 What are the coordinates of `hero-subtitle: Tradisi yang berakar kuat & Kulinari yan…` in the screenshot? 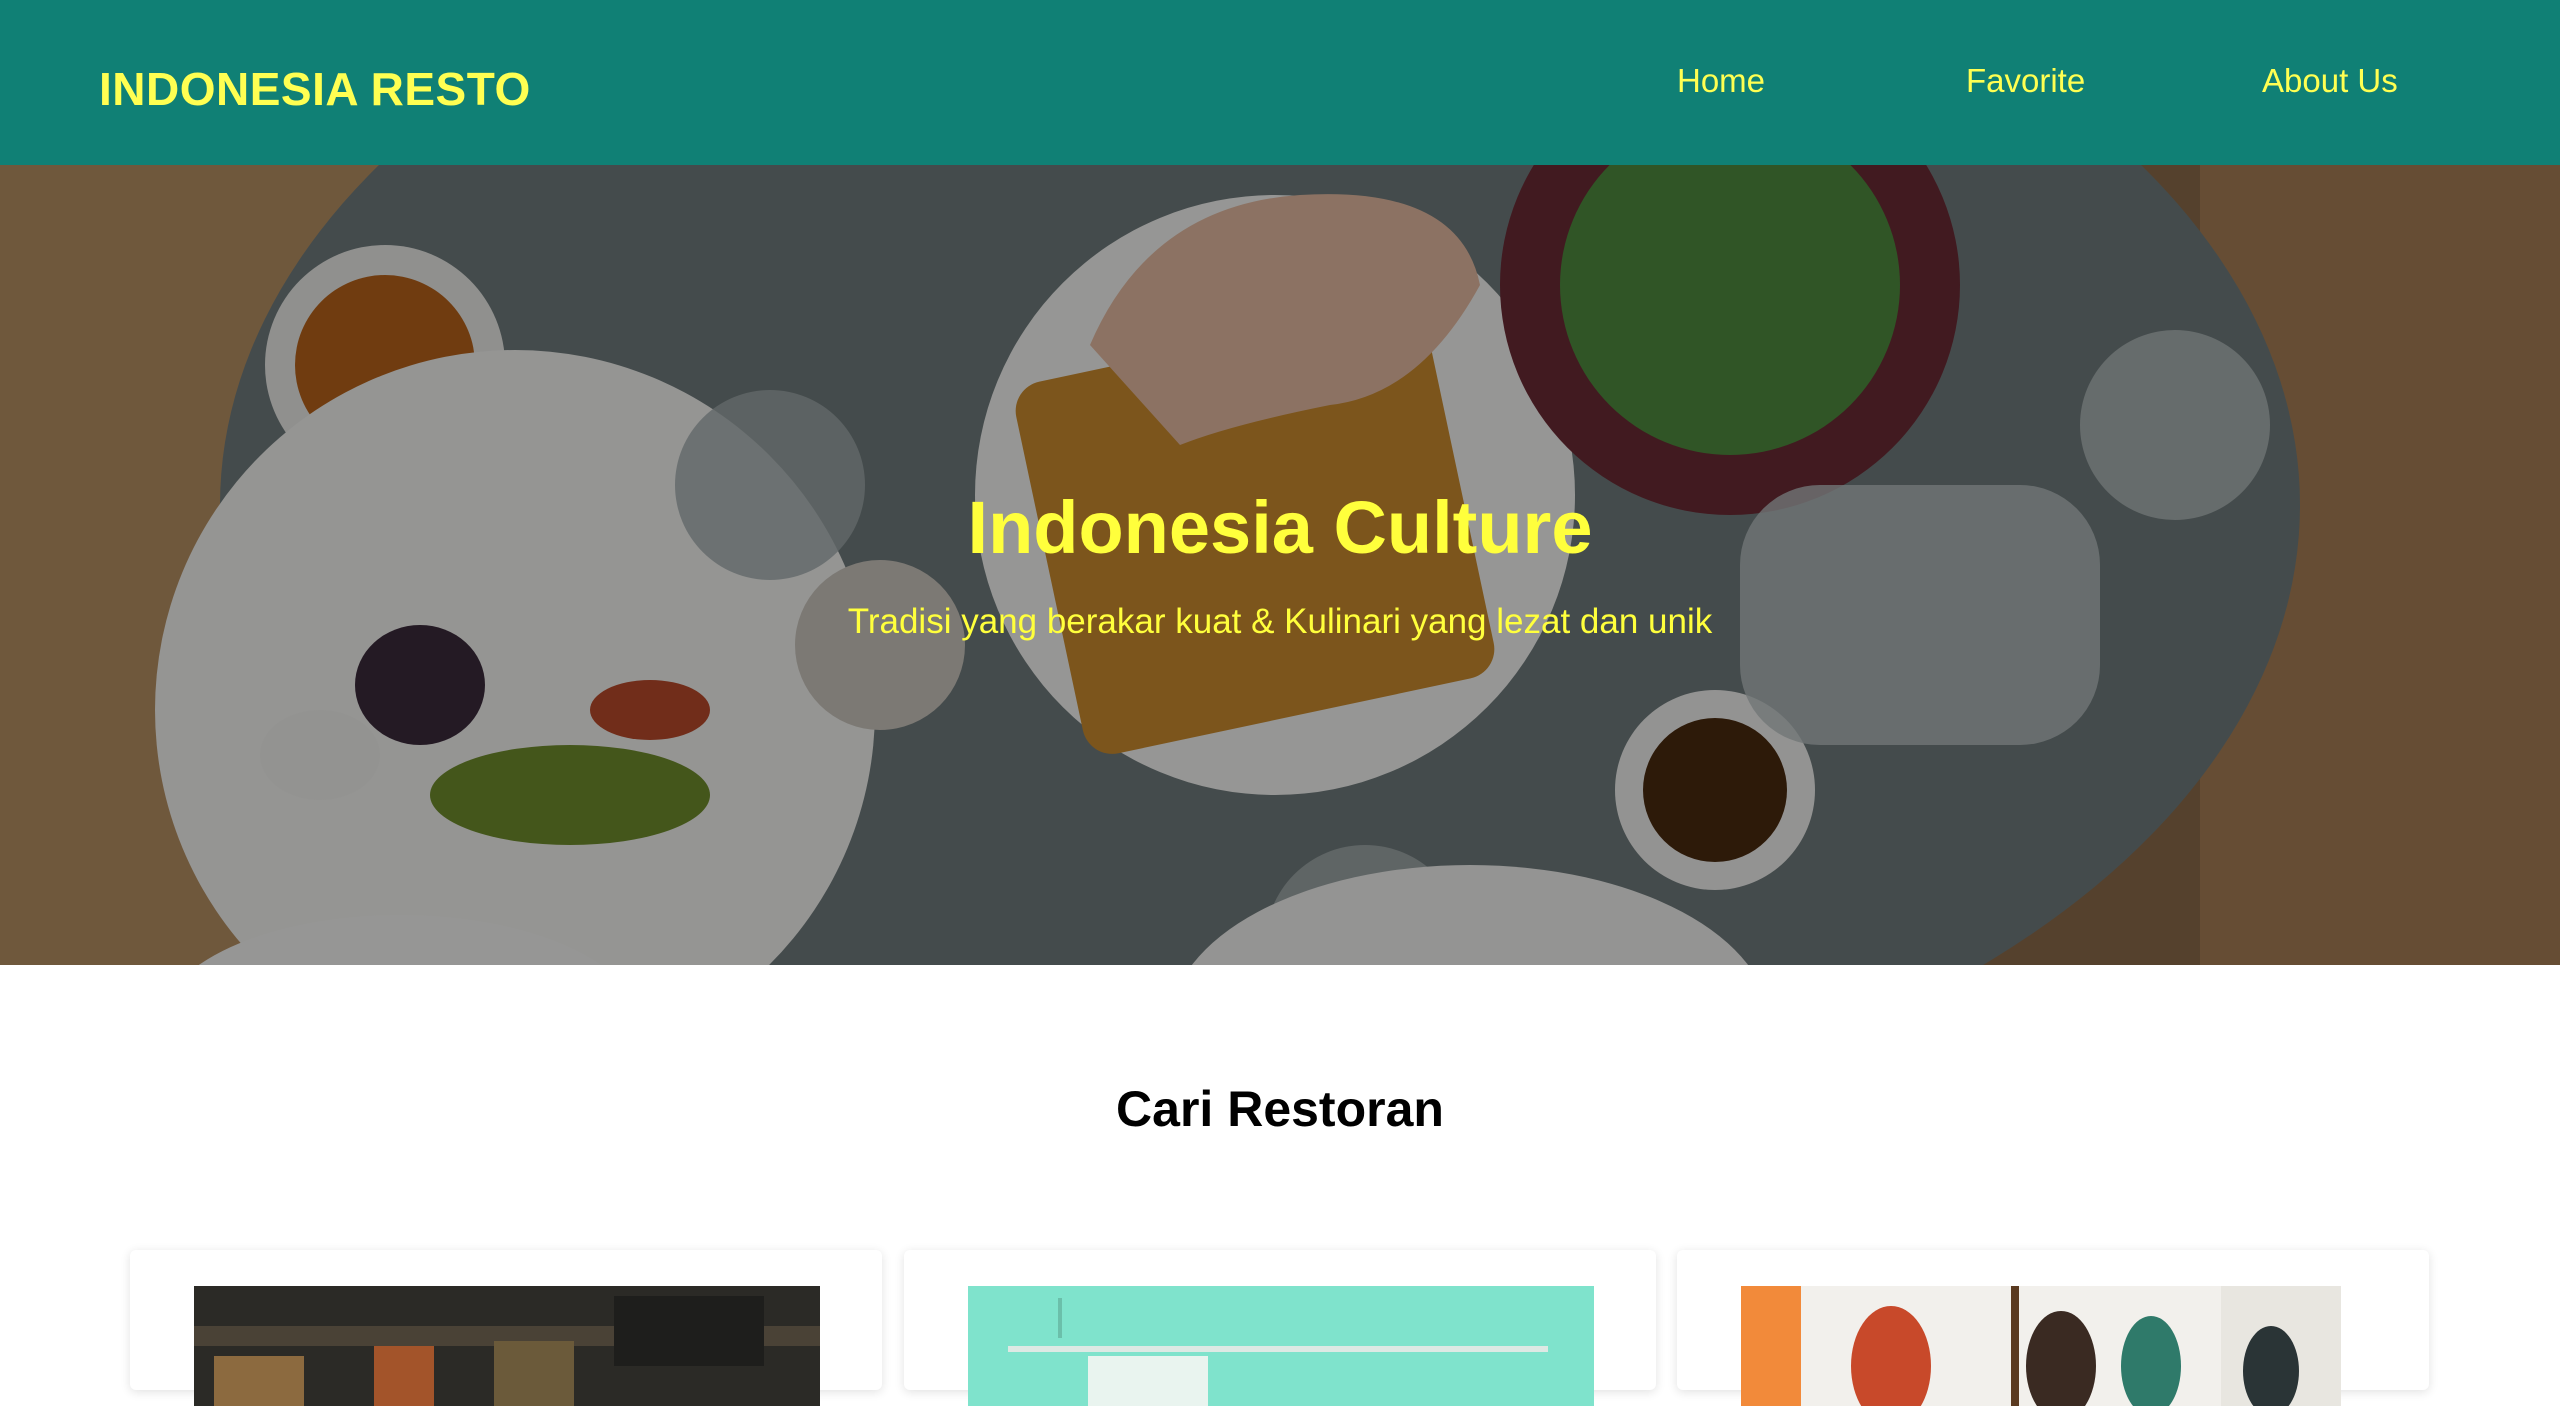 It's located at (1280, 621).